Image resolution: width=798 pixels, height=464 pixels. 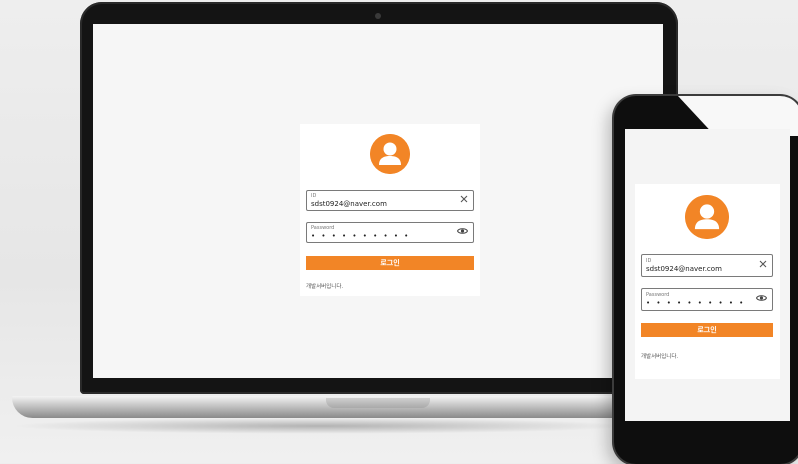 What do you see at coordinates (378, 403) in the screenshot?
I see `laptop-notch` at bounding box center [378, 403].